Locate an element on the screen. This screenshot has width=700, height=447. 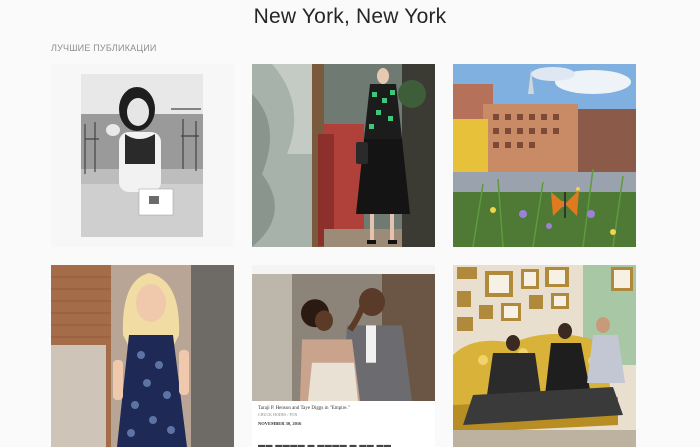
clipping-credit: CHUCK HODES / FOX is located at coordinates (278, 414).